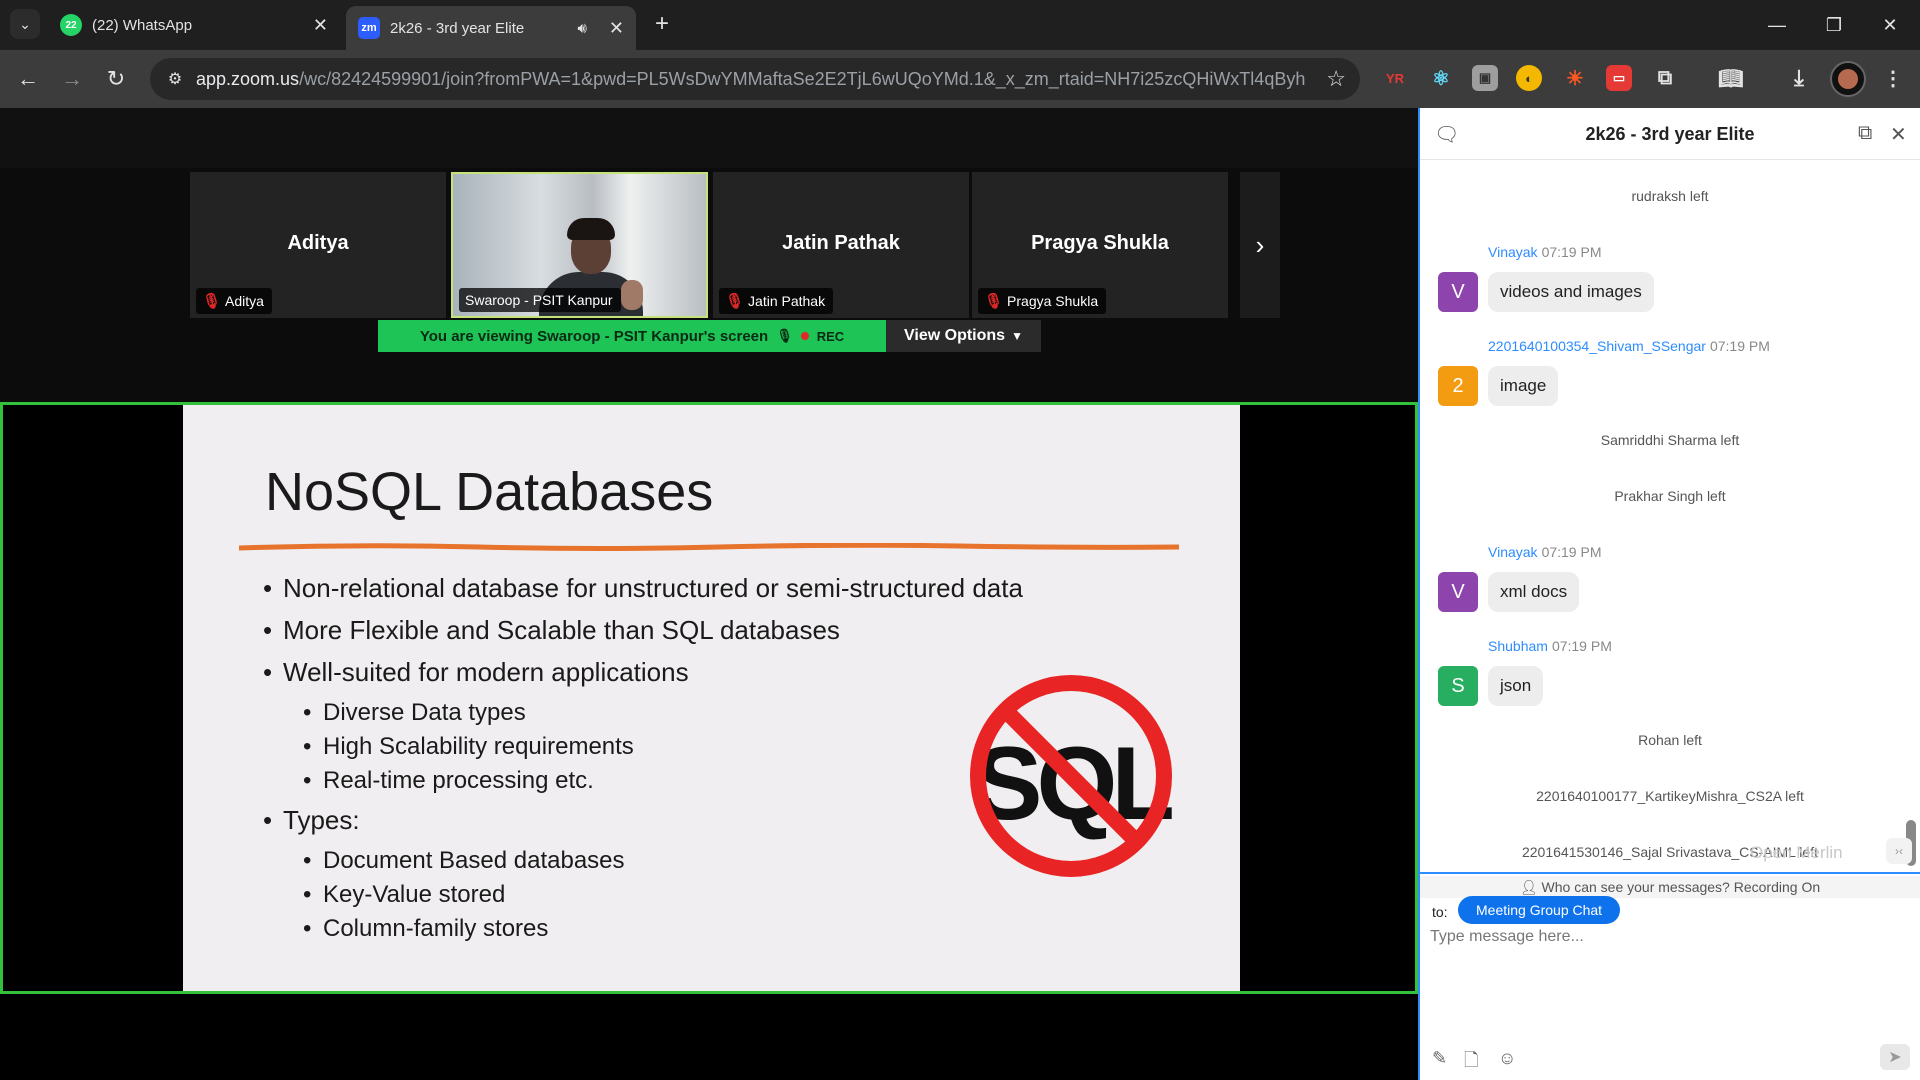 The width and height of the screenshot is (1920, 1080). I want to click on sub-bullet-item: High Scalability requirements, so click(653, 750).